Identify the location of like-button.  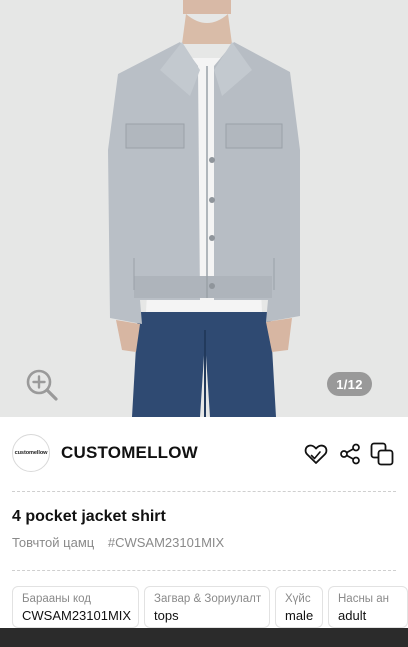
(316, 454).